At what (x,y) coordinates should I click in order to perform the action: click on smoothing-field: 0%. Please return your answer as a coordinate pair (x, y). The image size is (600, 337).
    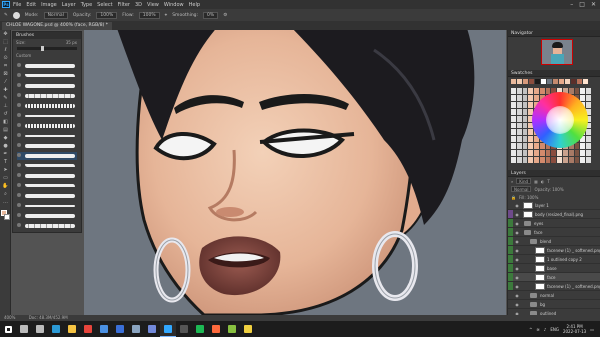
    Looking at the image, I should click on (211, 15).